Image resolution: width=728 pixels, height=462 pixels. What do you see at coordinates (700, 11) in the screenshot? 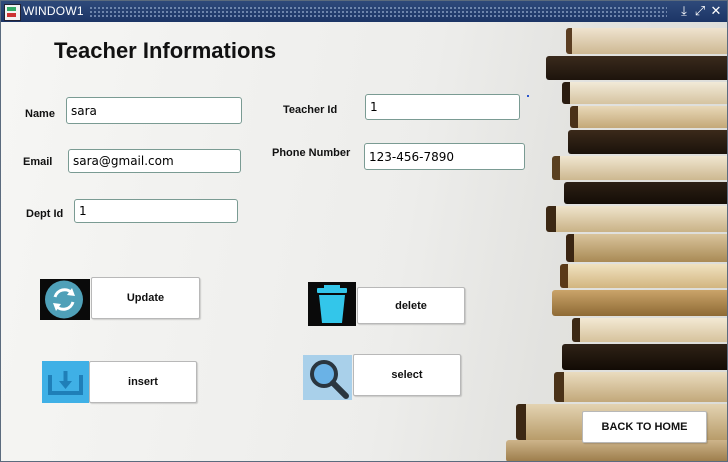
I see `restore-button: ⤢` at bounding box center [700, 11].